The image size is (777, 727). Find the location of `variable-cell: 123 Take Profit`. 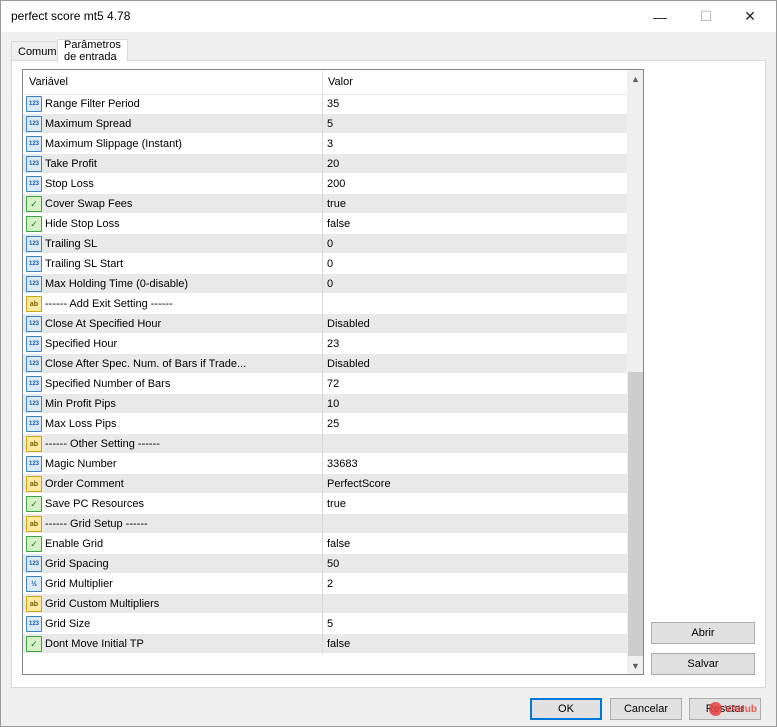

variable-cell: 123 Take Profit is located at coordinates (173, 164).